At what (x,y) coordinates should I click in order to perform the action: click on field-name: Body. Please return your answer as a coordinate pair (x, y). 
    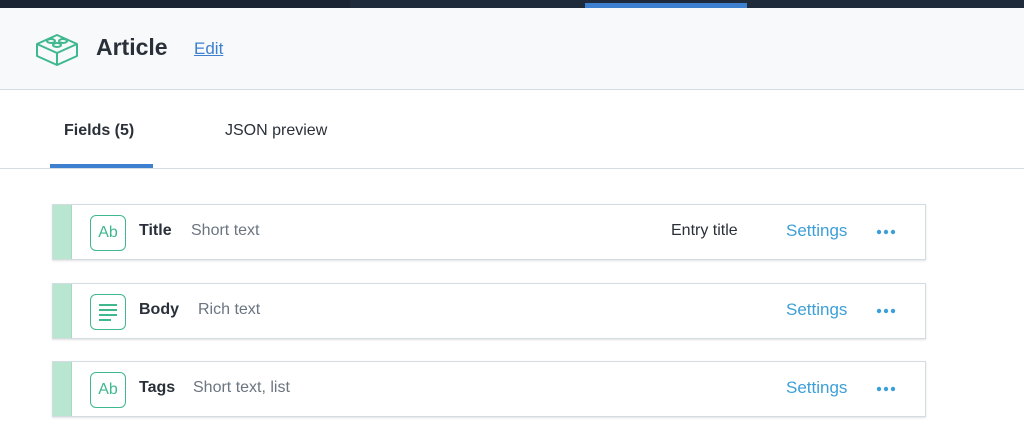
    Looking at the image, I should click on (159, 309).